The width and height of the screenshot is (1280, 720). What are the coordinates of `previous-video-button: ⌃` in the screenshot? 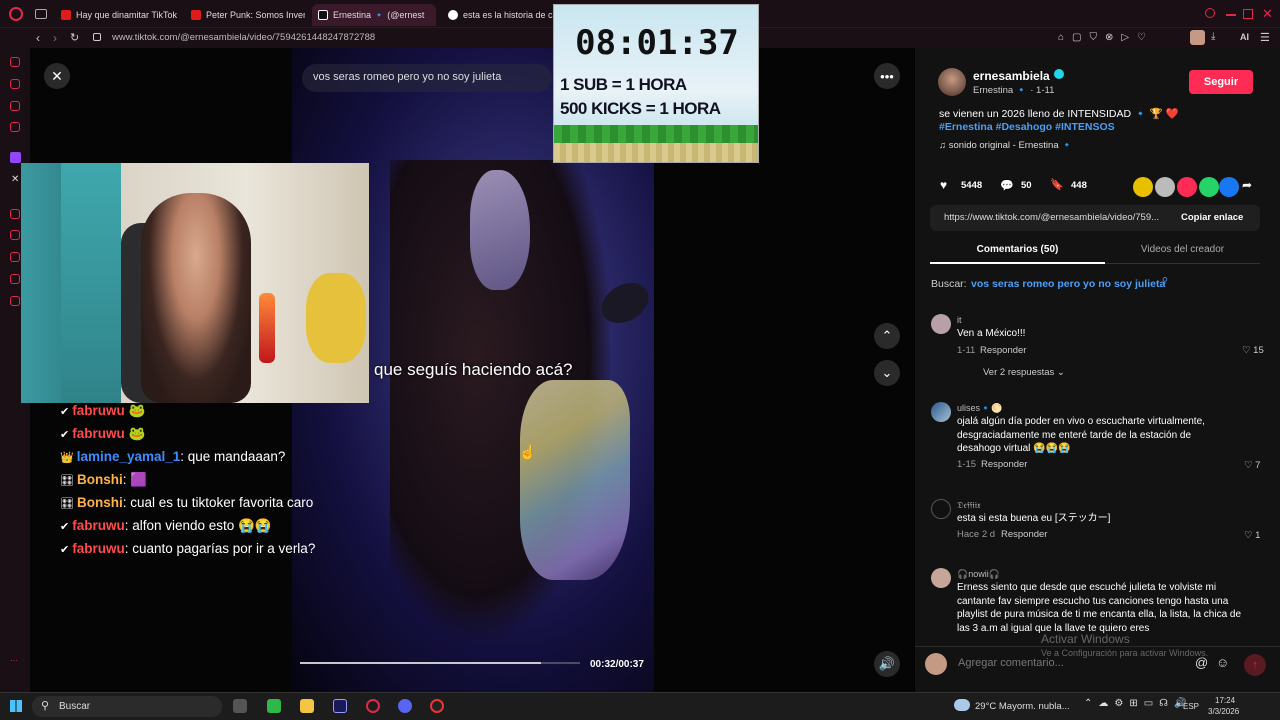 It's located at (887, 336).